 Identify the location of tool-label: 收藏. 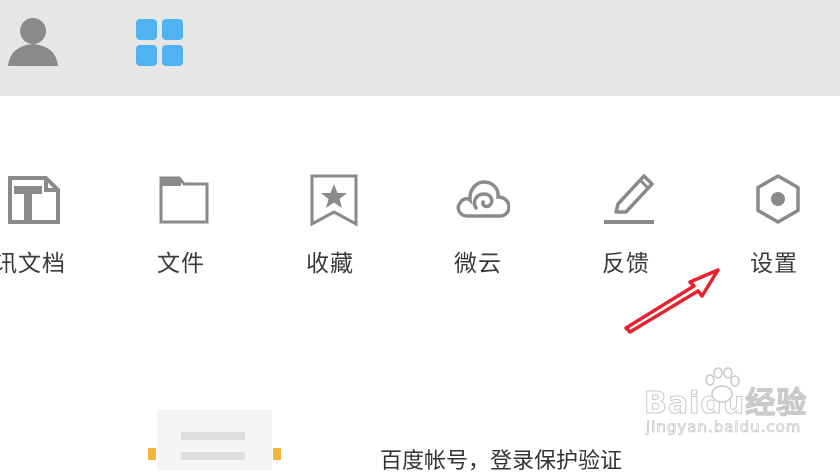
(330, 264).